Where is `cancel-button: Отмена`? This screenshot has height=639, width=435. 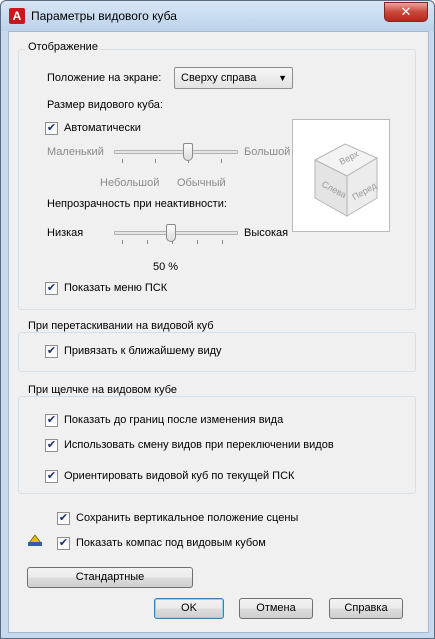 cancel-button: Отмена is located at coordinates (276, 608).